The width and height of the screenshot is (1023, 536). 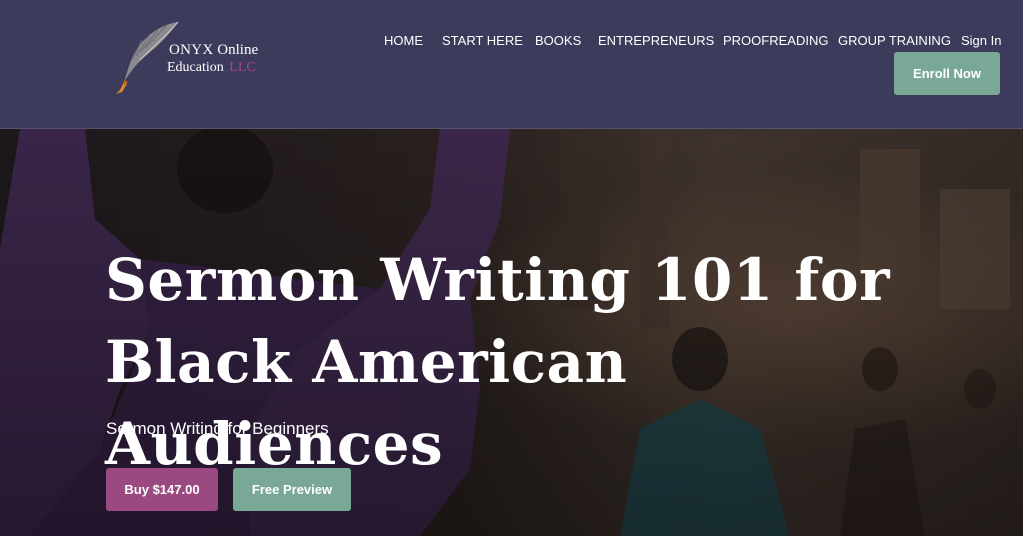 I want to click on logo-brand: ONYX, so click(x=191, y=50).